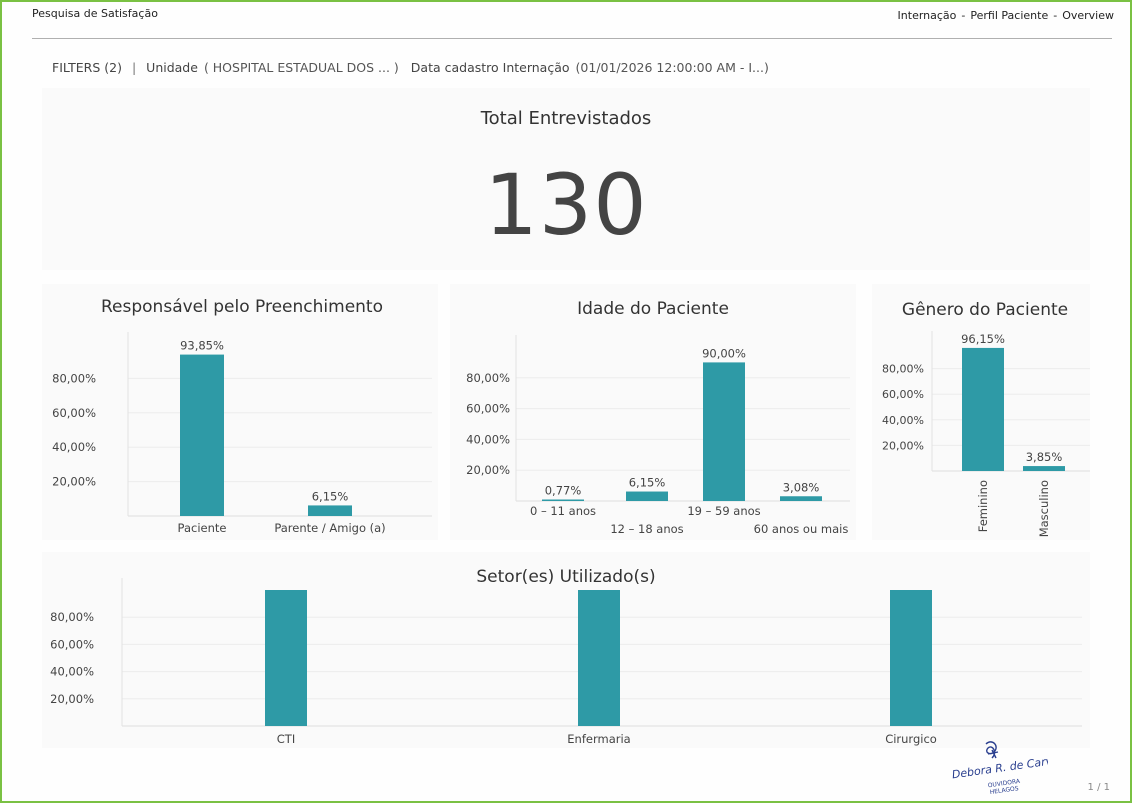 Image resolution: width=1132 pixels, height=803 pixels. I want to click on signature-stamp: Debora R. de Carvalho OUVIDORA HELAGOS, so click(999, 768).